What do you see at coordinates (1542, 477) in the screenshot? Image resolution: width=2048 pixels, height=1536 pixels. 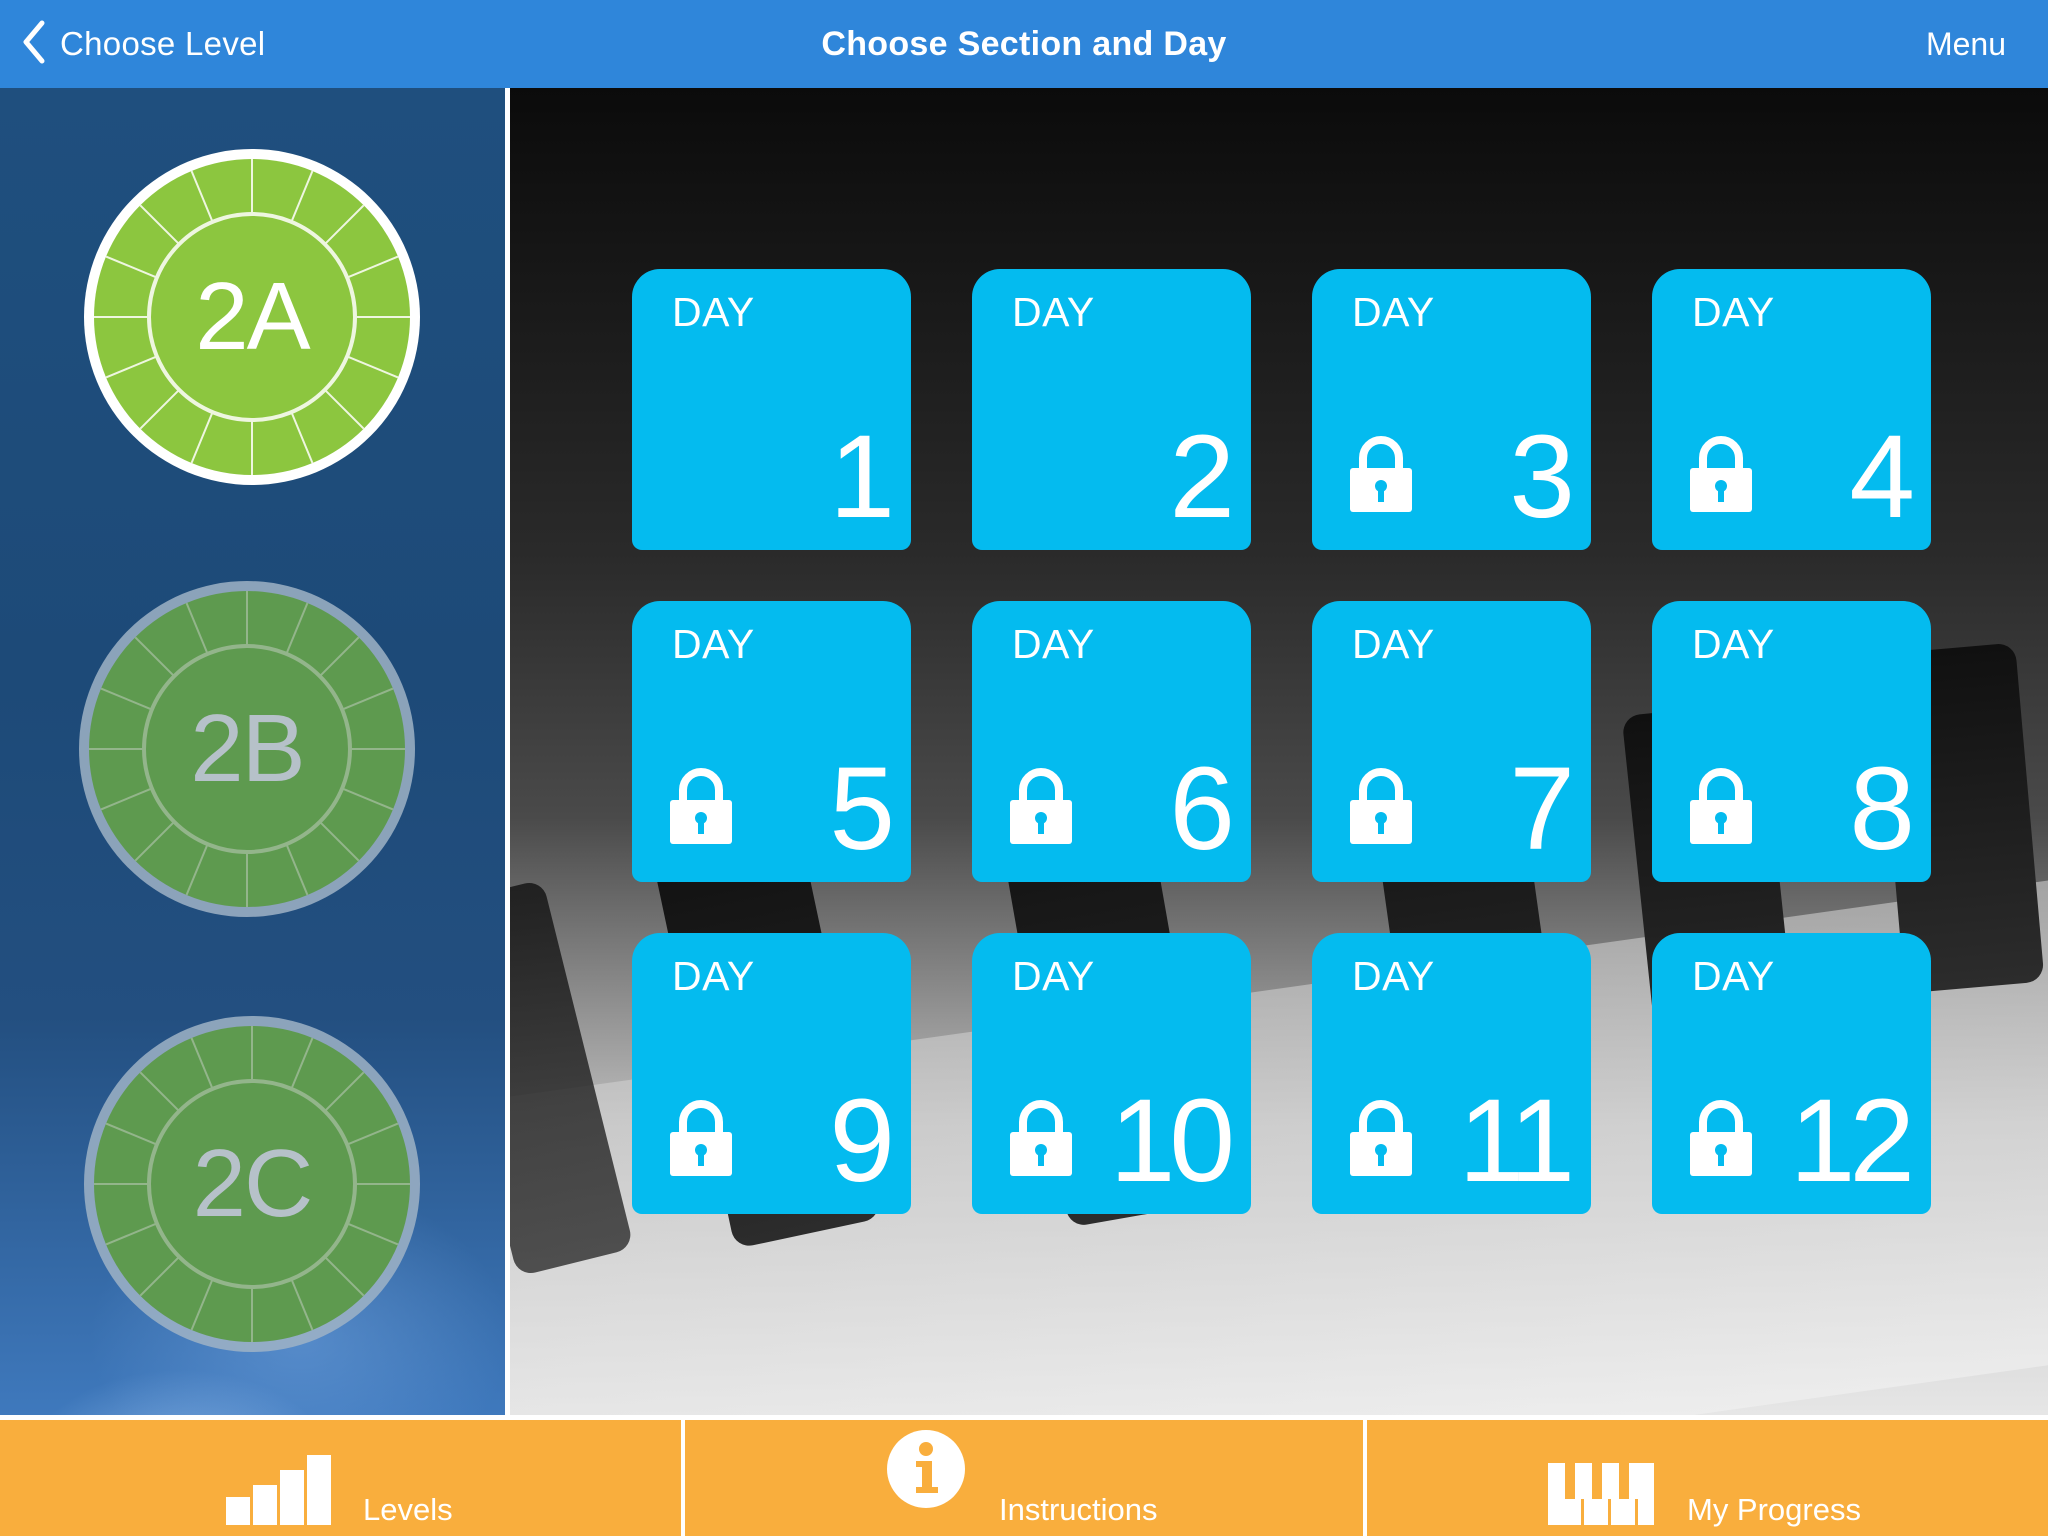 I see `day-tile-number: 3` at bounding box center [1542, 477].